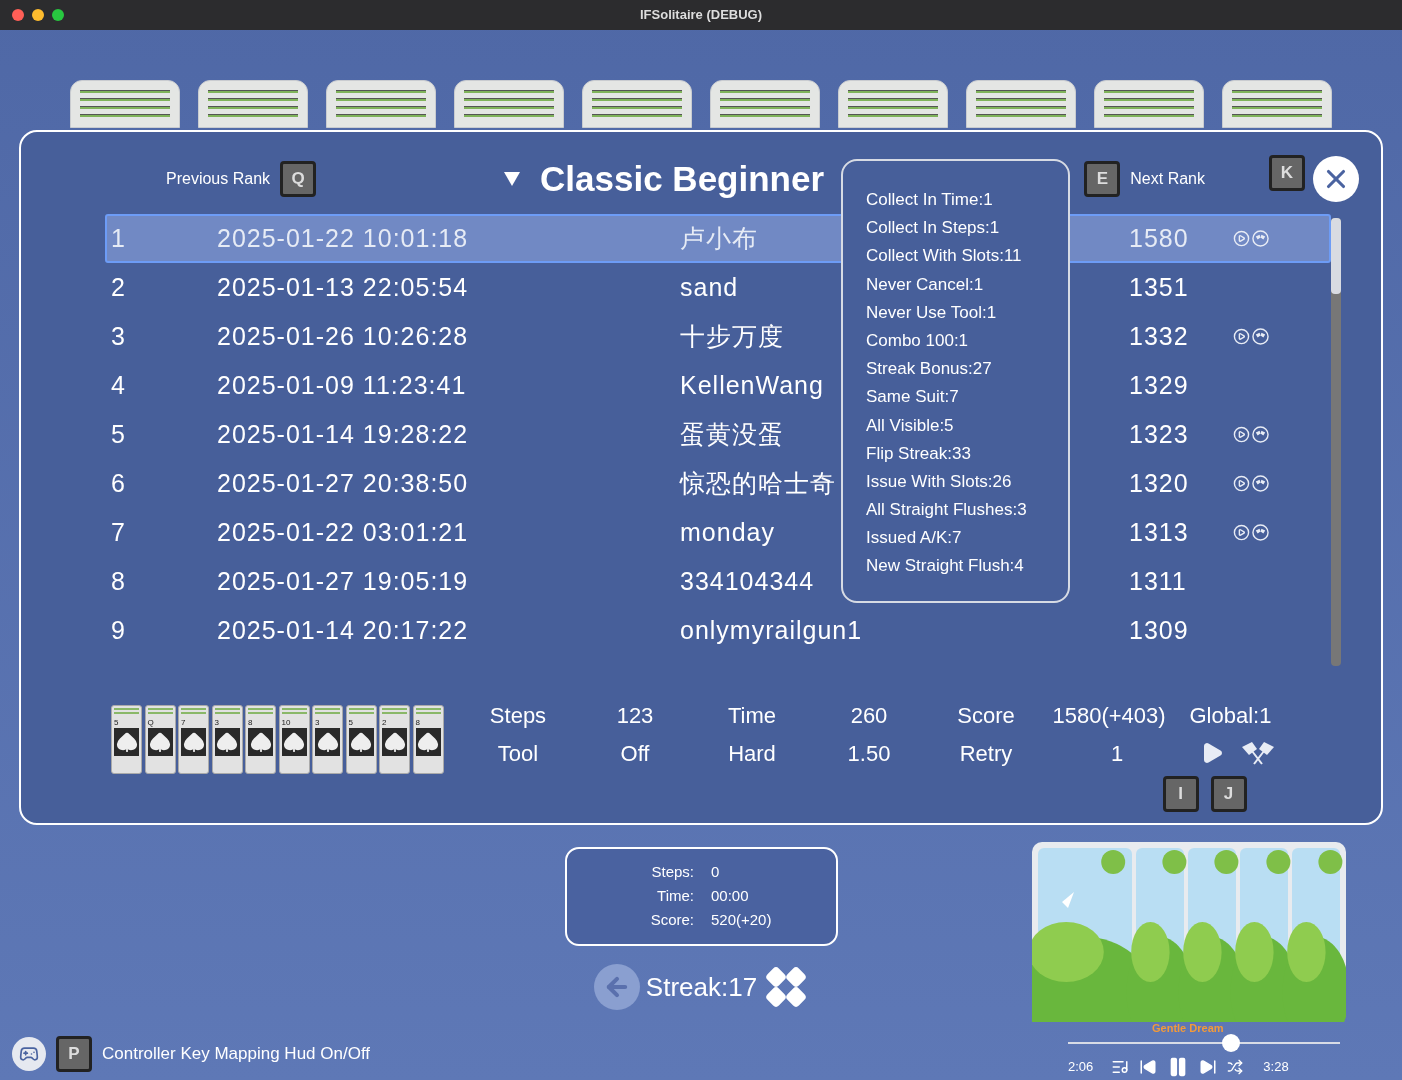 This screenshot has width=1402, height=1080. Describe the element at coordinates (919, 453) in the screenshot. I see `bonus-line: Flip Streak:33` at that location.